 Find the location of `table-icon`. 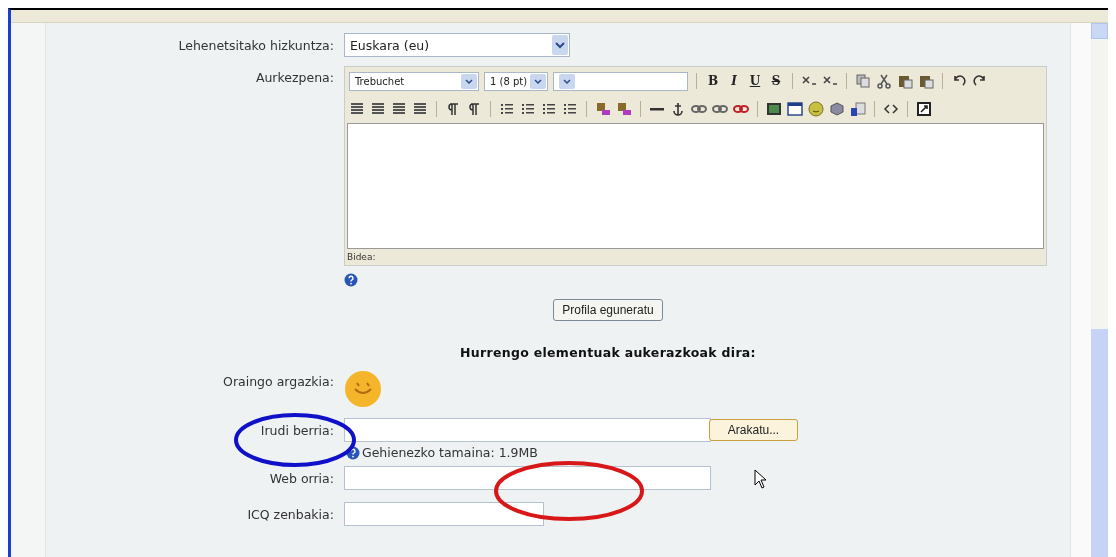

table-icon is located at coordinates (794, 109).